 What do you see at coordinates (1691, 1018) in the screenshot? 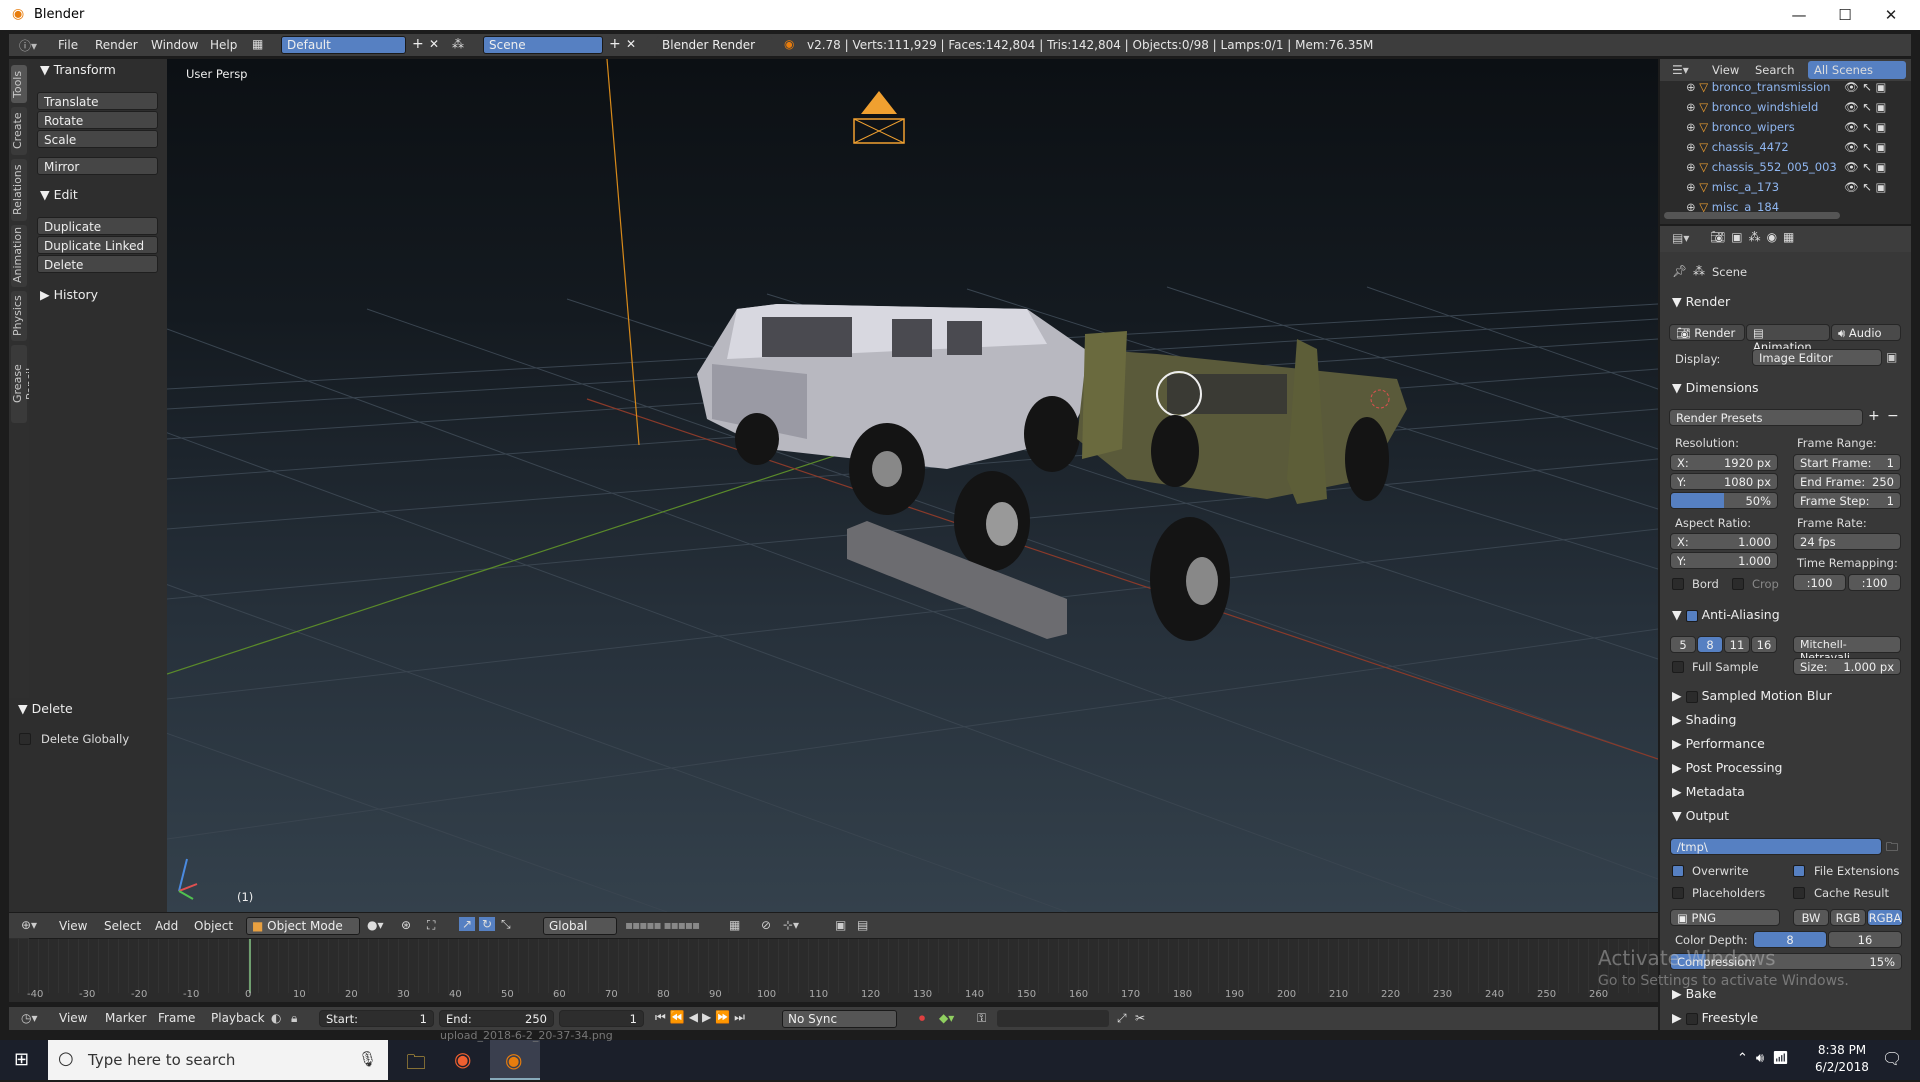
I see `freestyle-checkbox` at bounding box center [1691, 1018].